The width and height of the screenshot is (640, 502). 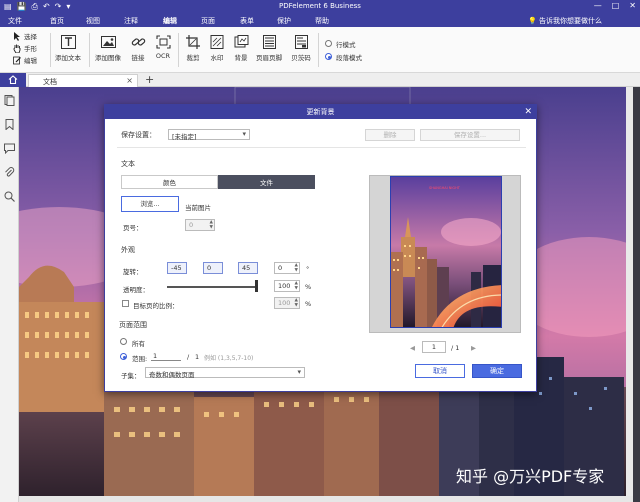 What do you see at coordinates (528, 112) in the screenshot?
I see `dialog-close-button: ✕` at bounding box center [528, 112].